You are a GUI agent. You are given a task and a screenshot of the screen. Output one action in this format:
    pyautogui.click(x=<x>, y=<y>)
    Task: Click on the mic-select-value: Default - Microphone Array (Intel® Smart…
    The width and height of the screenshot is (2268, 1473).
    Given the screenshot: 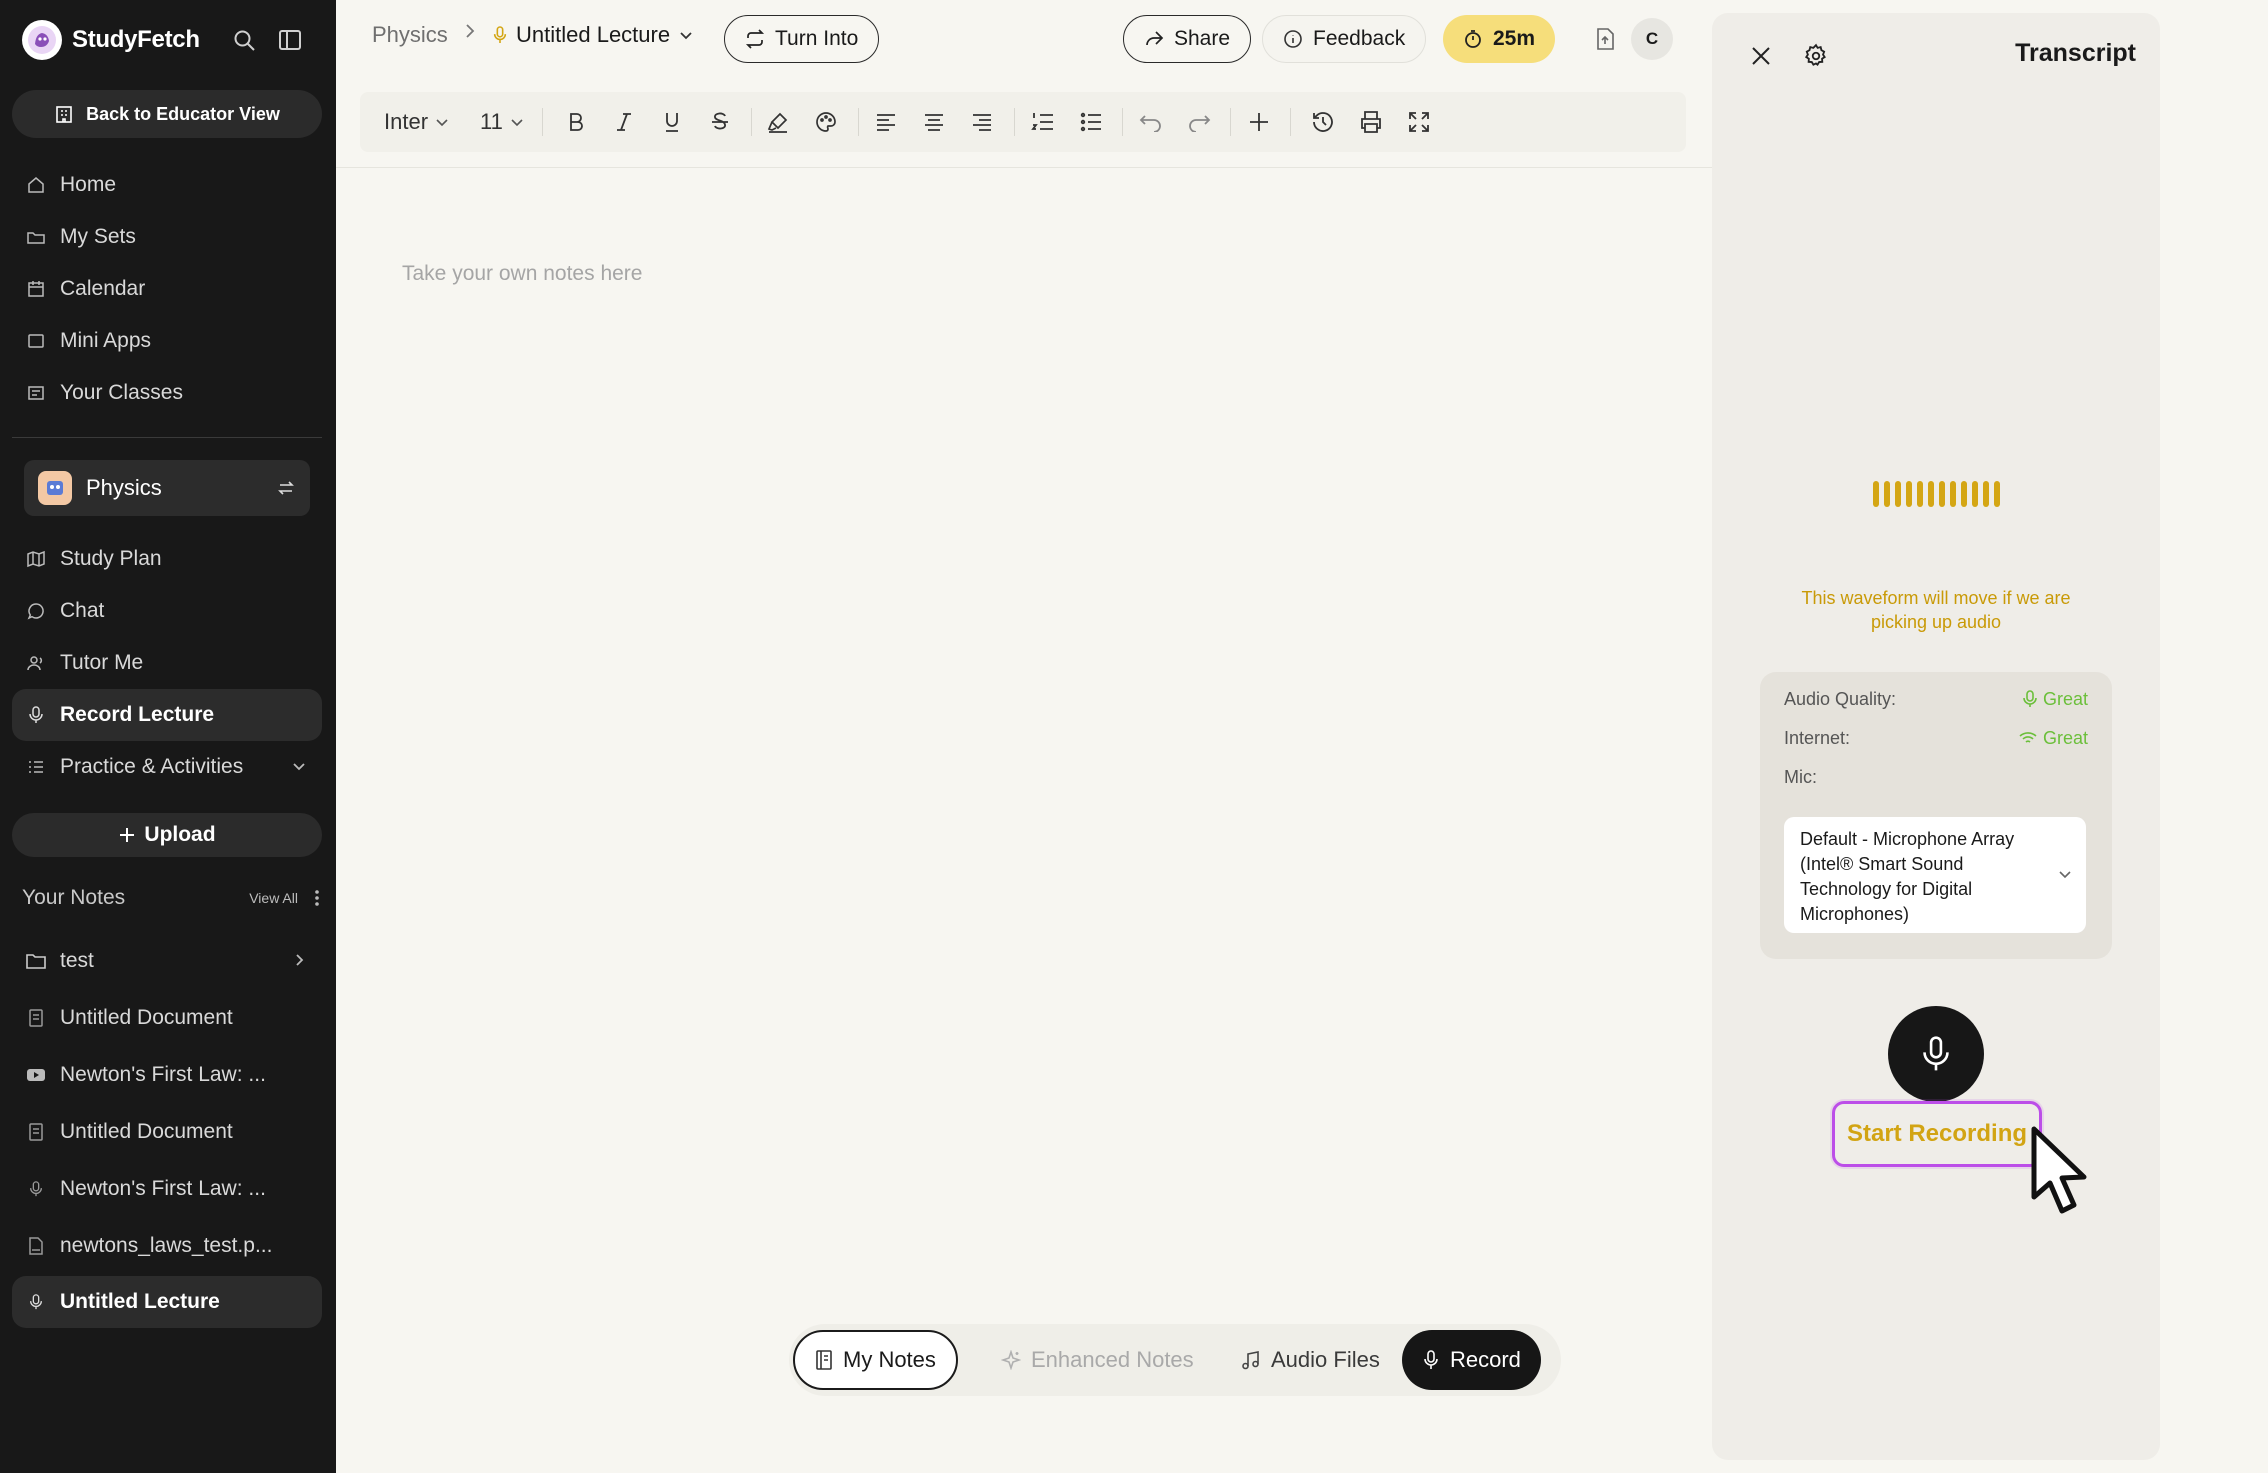 What is the action you would take?
    pyautogui.click(x=1907, y=876)
    